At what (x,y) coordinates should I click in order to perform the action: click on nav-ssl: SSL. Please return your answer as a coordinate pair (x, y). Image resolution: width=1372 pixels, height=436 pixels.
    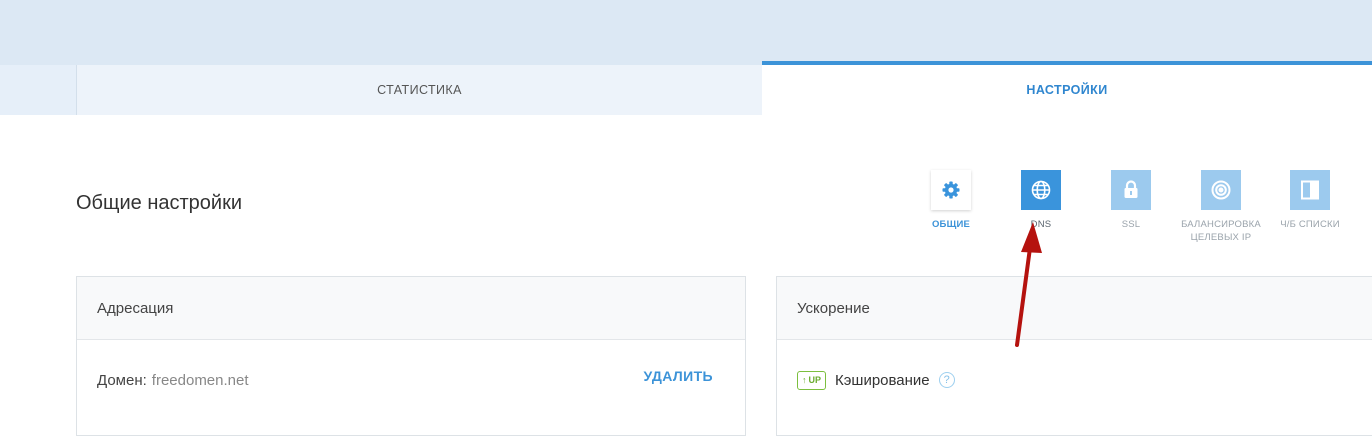
    Looking at the image, I should click on (1131, 200).